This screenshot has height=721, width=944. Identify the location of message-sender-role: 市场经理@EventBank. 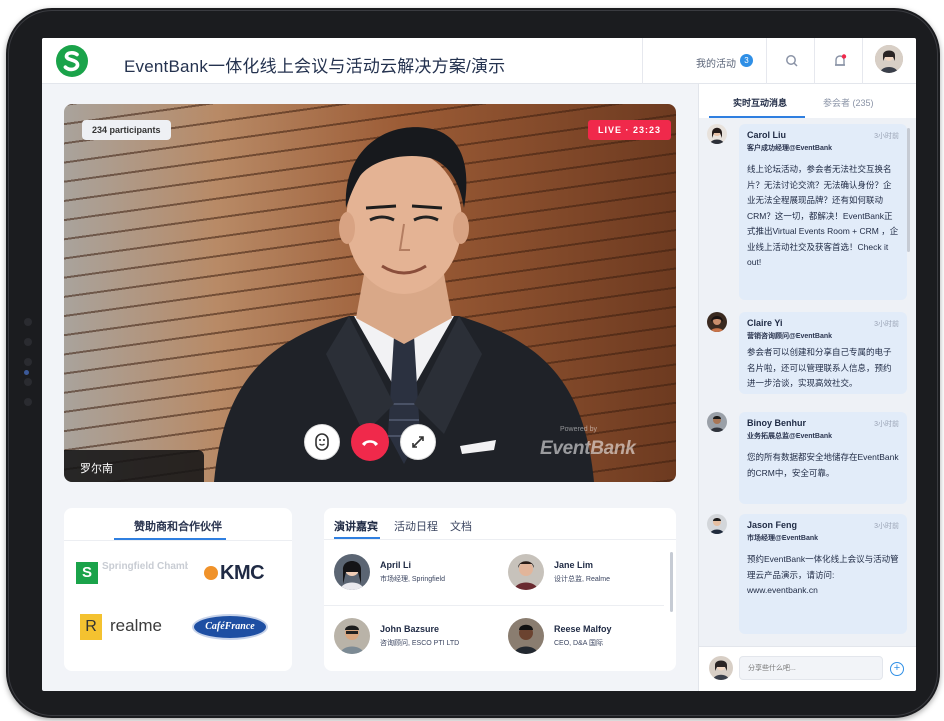
(783, 538).